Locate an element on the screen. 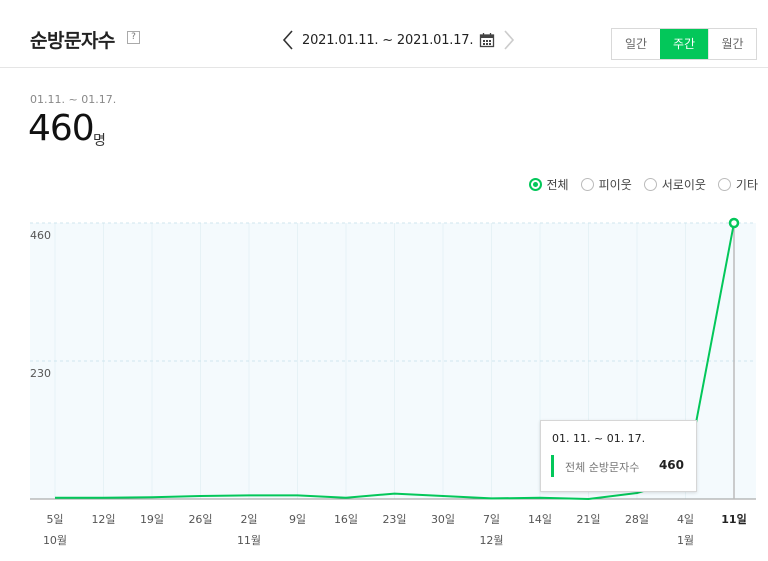 The image size is (768, 561). date-navigator: 2021.01.11. ~ 2021.01.17. is located at coordinates (398, 40).